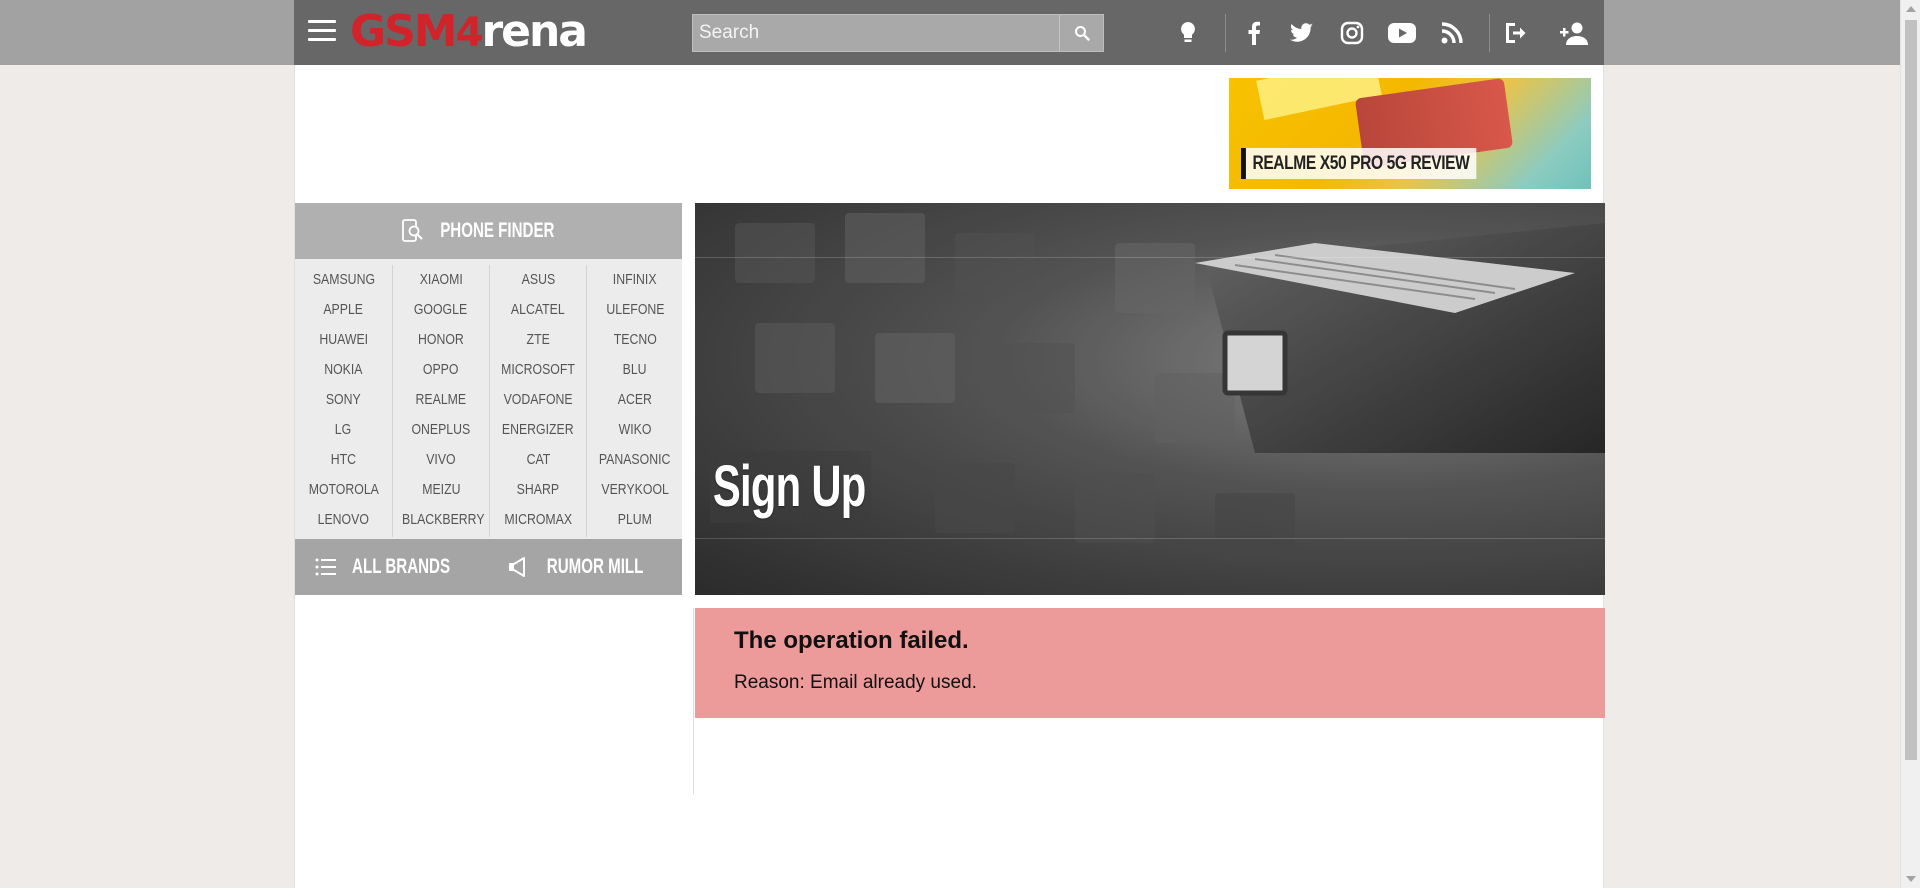 Image resolution: width=1920 pixels, height=888 pixels. Describe the element at coordinates (635, 340) in the screenshot. I see `brand-link: TECNO` at that location.